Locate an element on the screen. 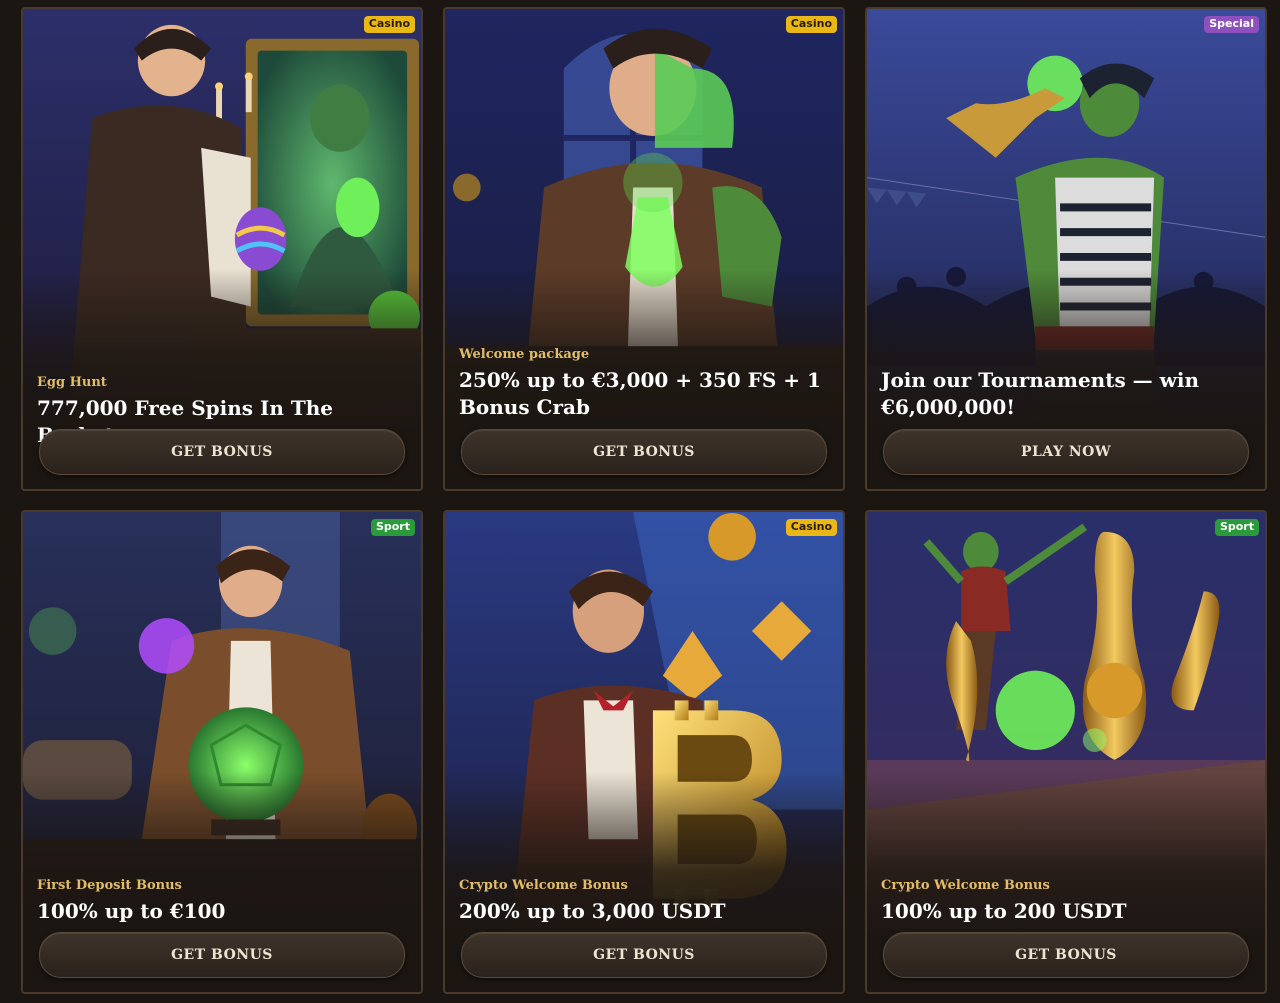 The width and height of the screenshot is (1280, 1003). category-badge: Special is located at coordinates (1231, 24).